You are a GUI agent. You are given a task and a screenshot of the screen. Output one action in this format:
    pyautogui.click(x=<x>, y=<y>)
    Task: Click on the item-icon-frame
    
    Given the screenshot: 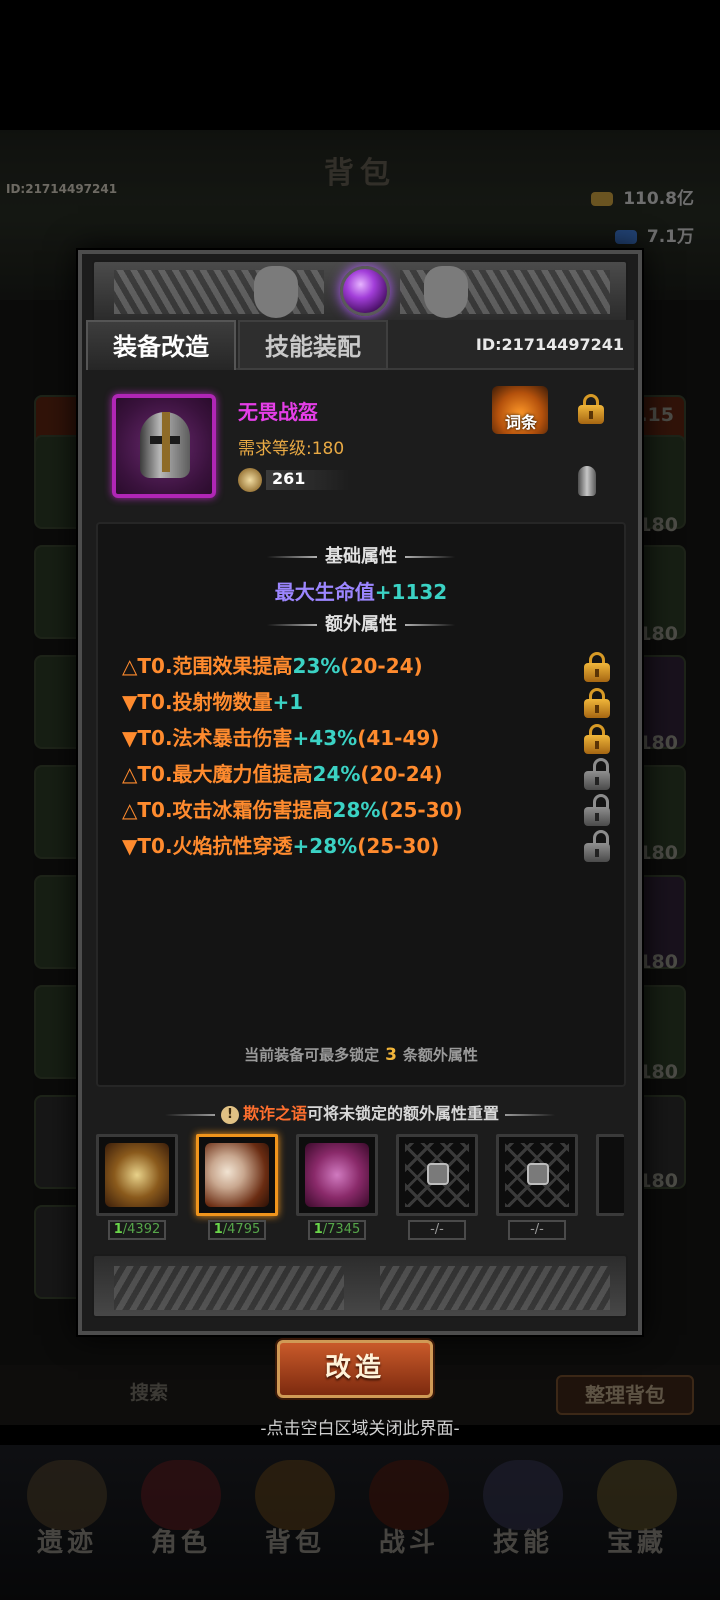 What is the action you would take?
    pyautogui.click(x=164, y=446)
    